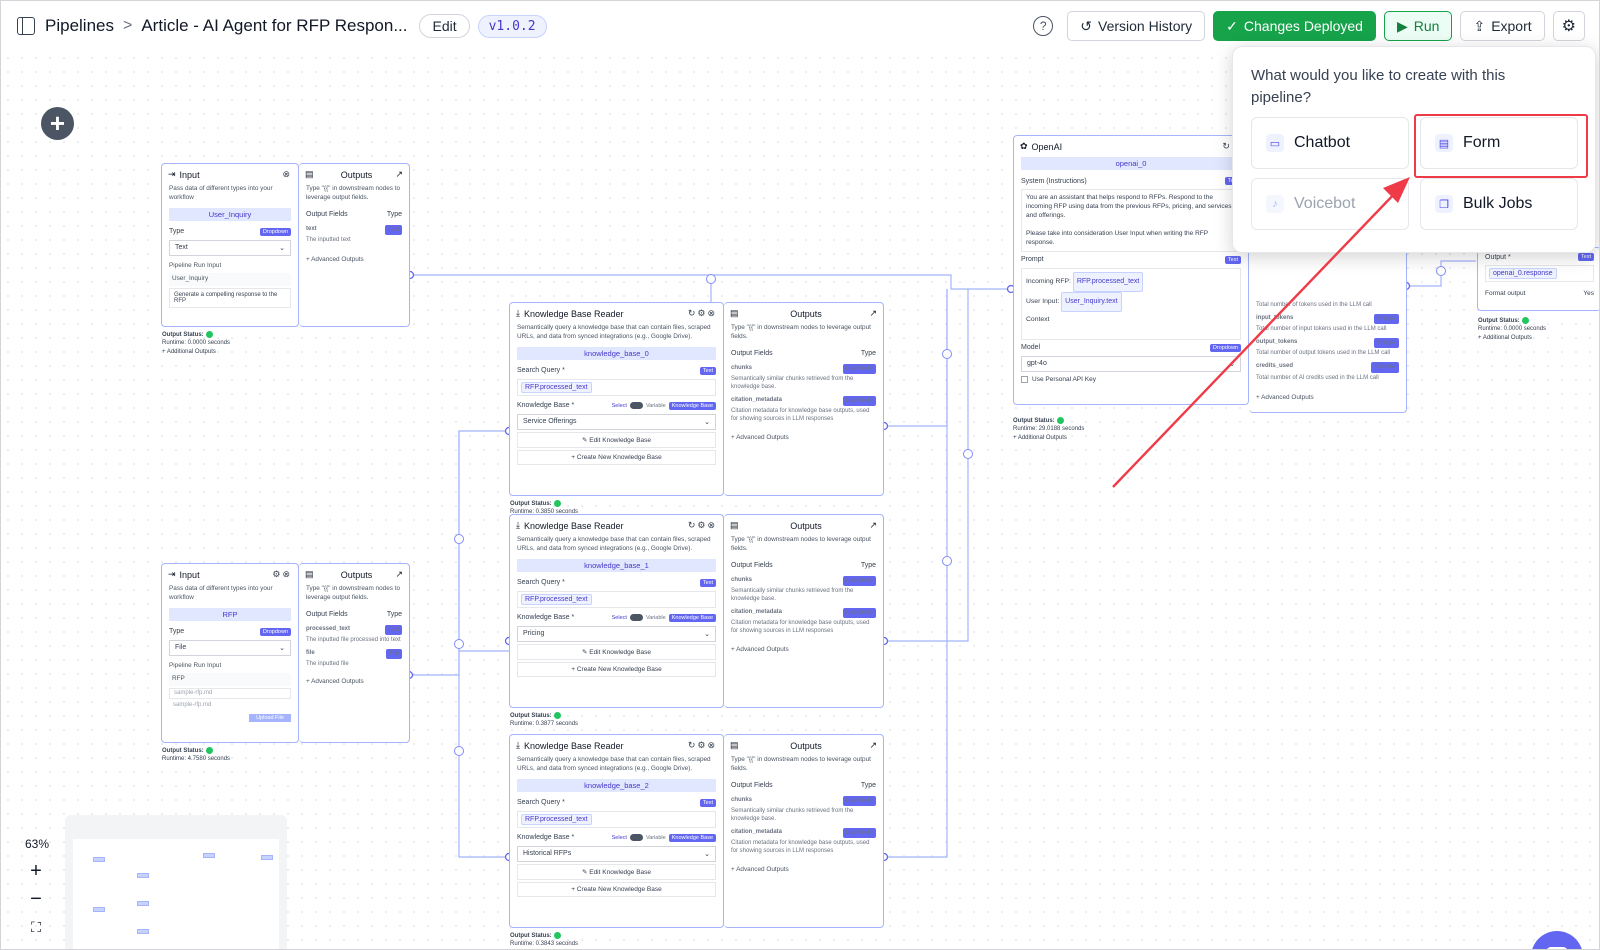 The image size is (1600, 950). I want to click on export-button: ⇪ Export, so click(1502, 26).